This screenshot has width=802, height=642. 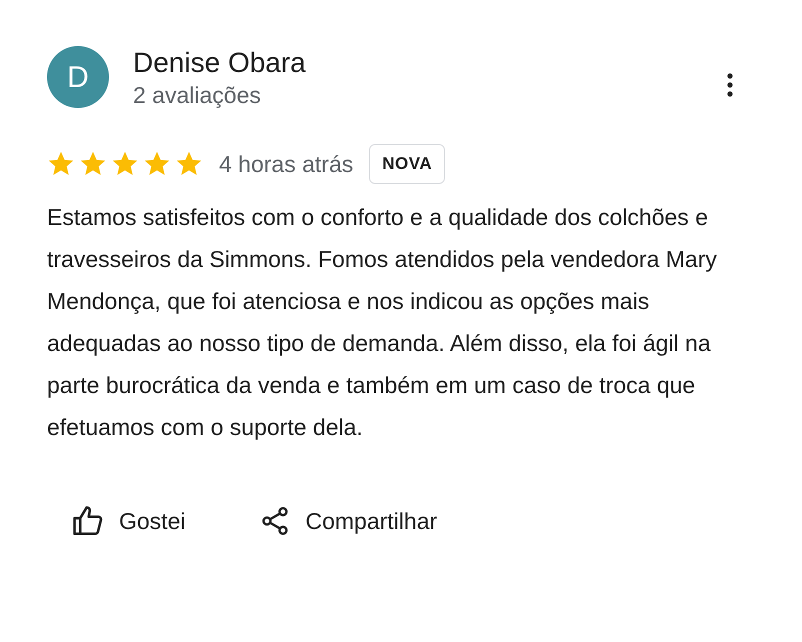 I want to click on like-button: Gostei, so click(x=128, y=521).